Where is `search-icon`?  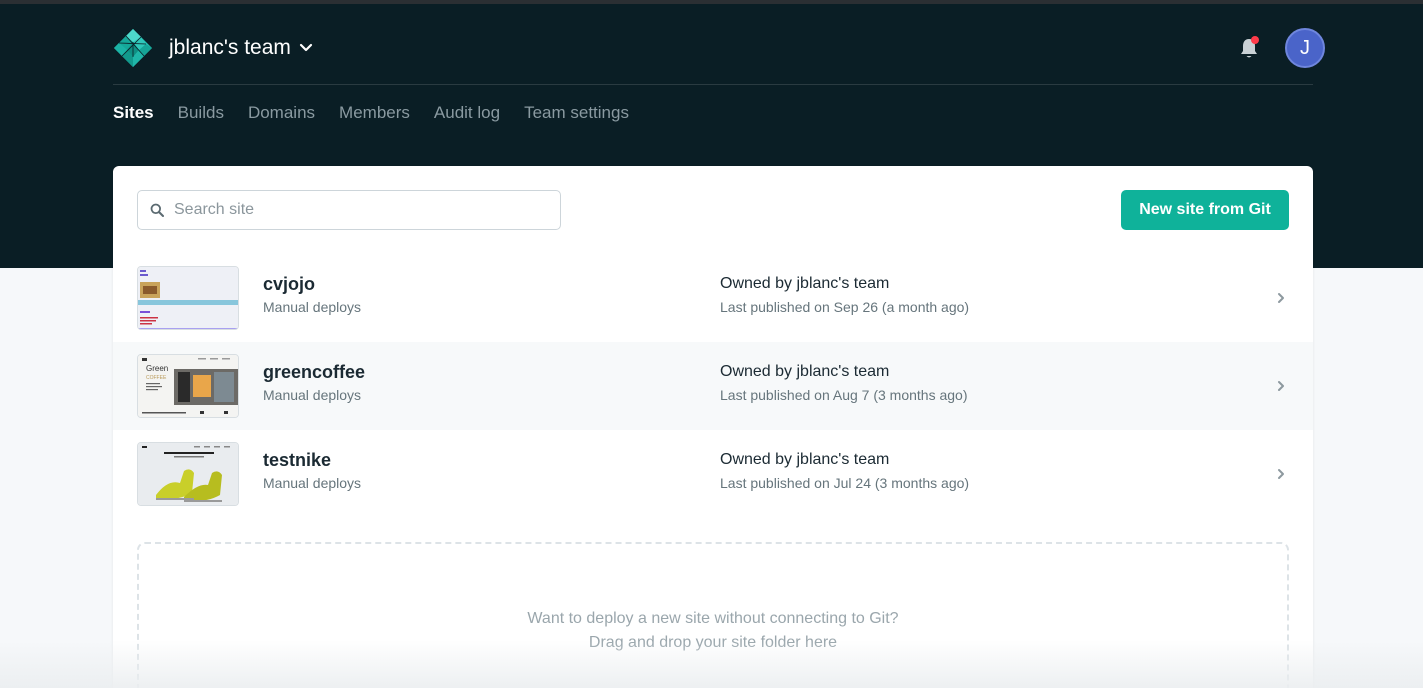 search-icon is located at coordinates (157, 210).